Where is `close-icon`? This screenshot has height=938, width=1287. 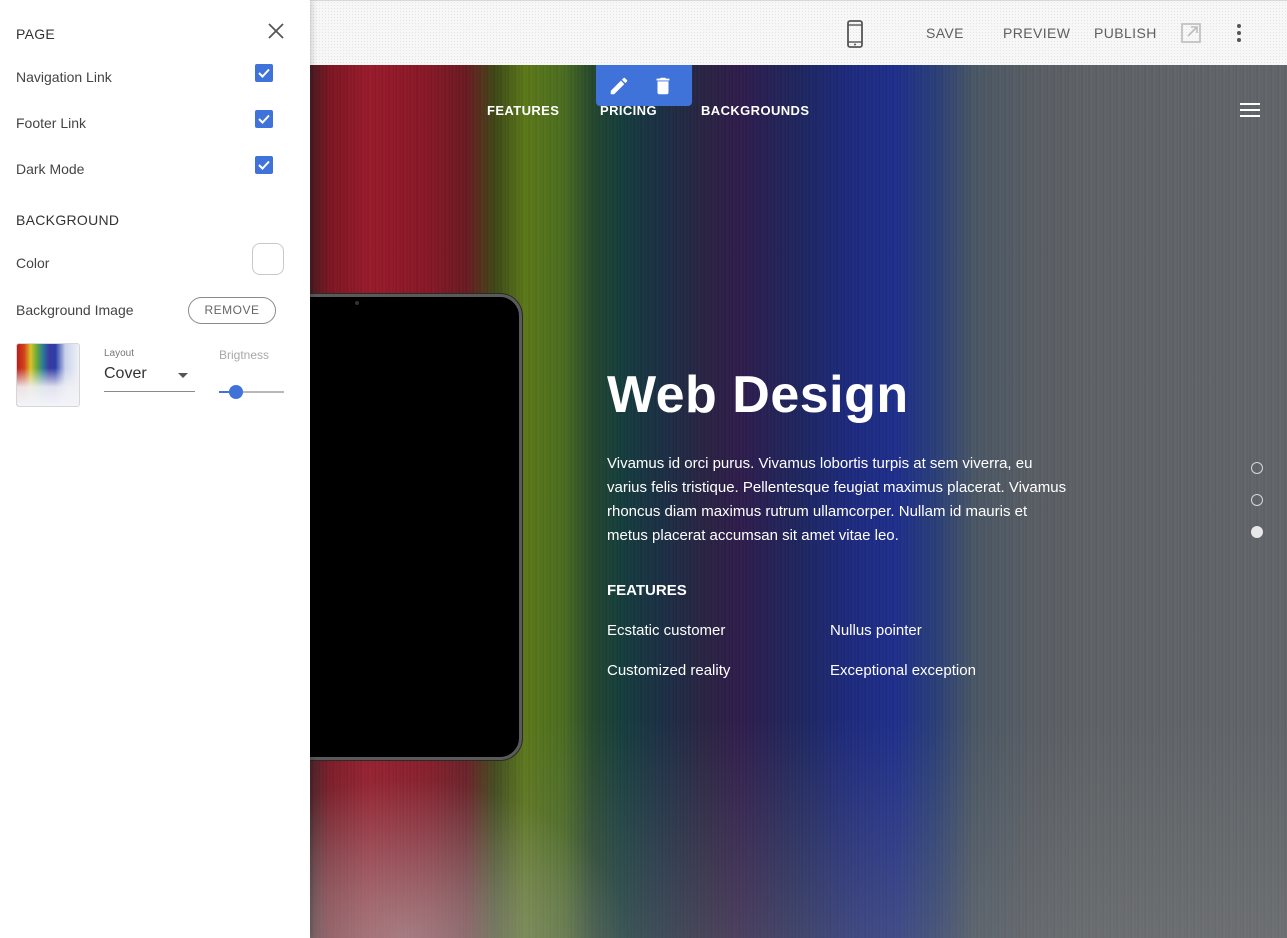 close-icon is located at coordinates (276, 31).